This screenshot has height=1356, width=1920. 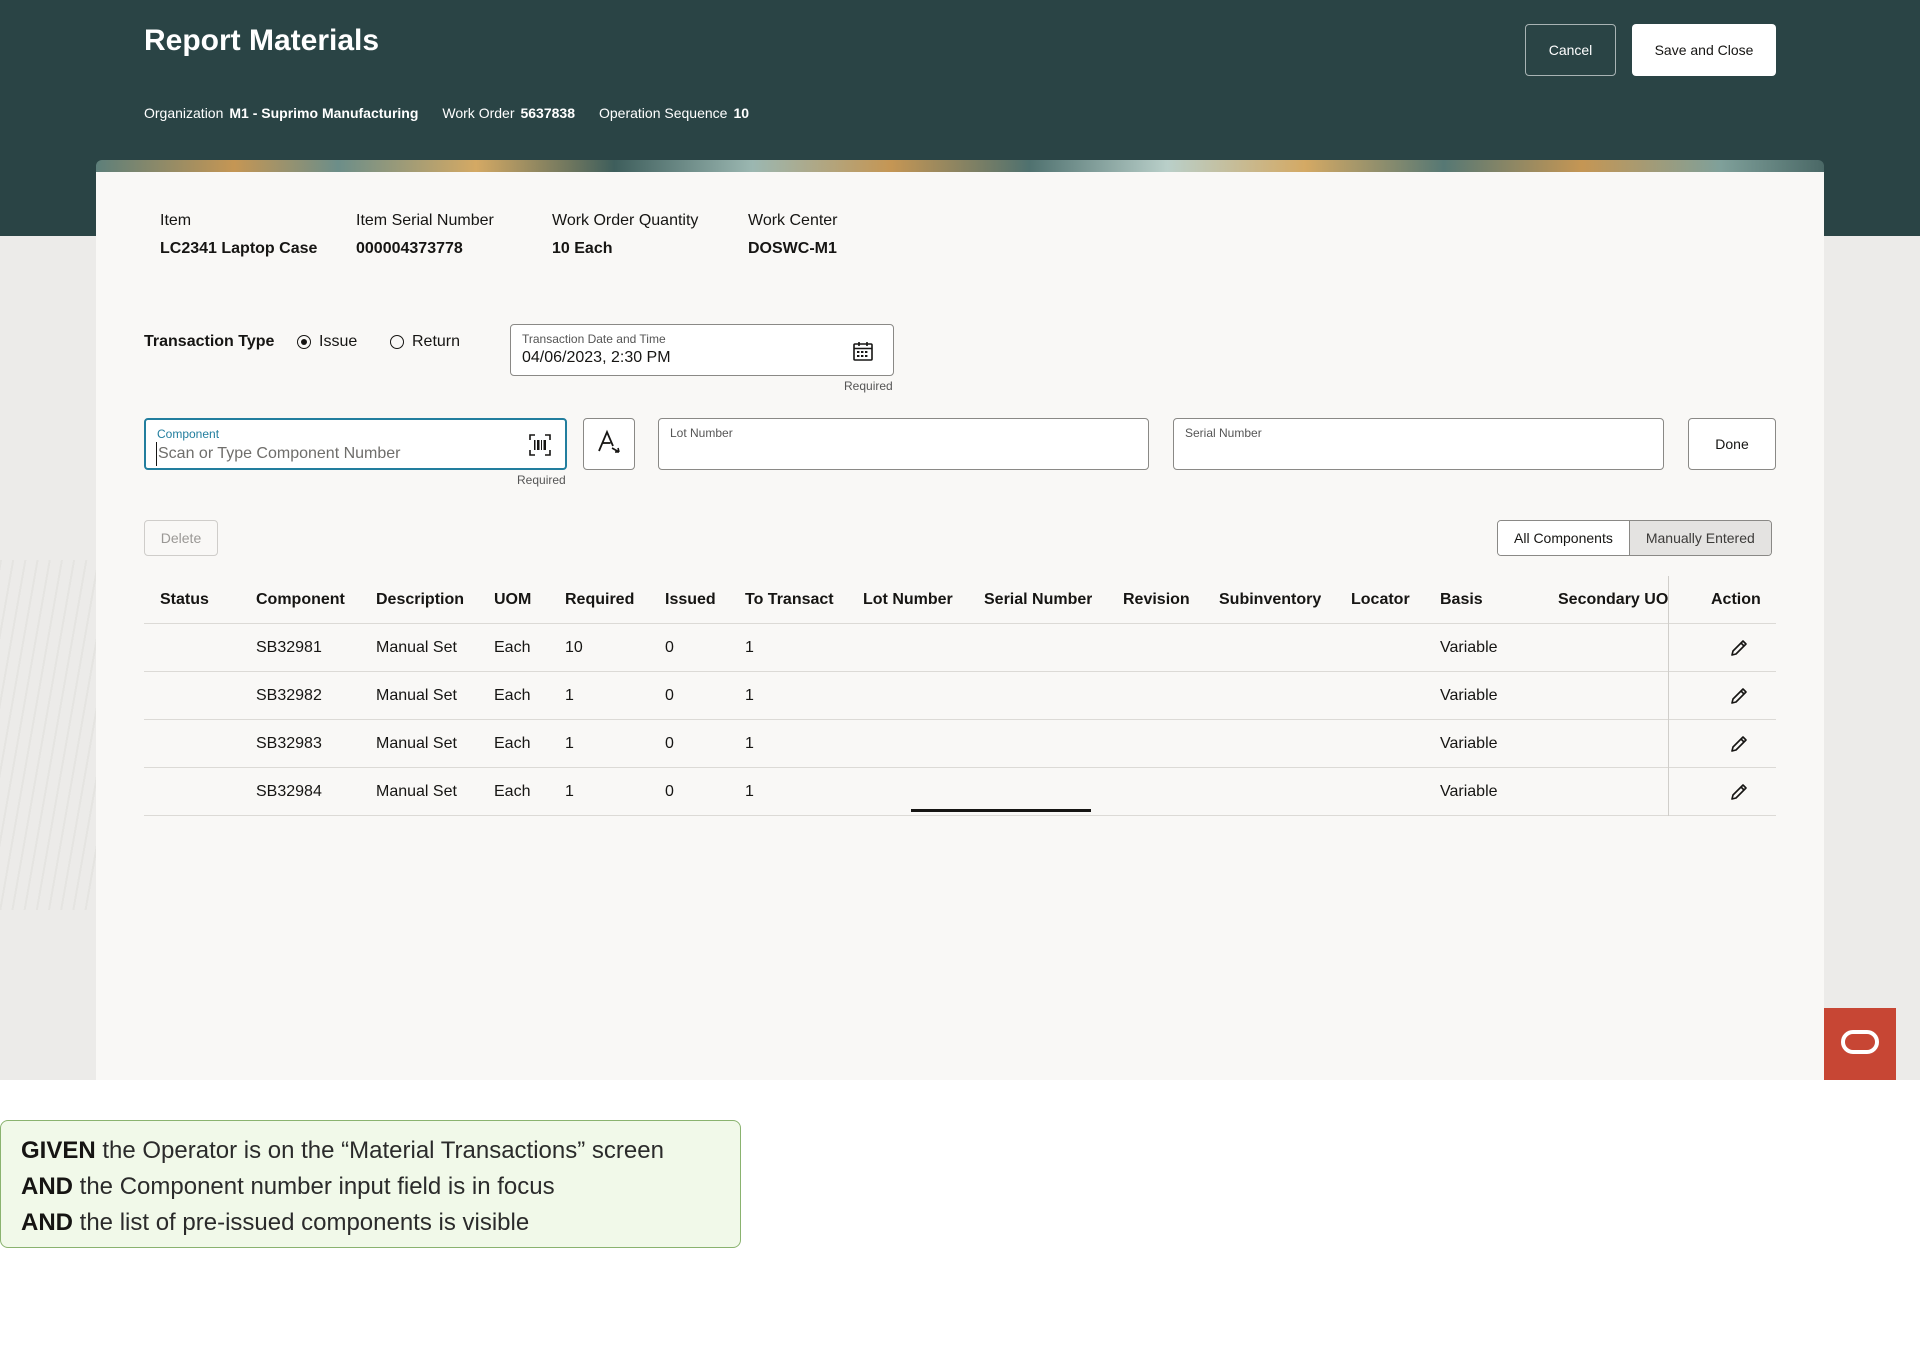 I want to click on oracle-logo, so click(x=1860, y=1044).